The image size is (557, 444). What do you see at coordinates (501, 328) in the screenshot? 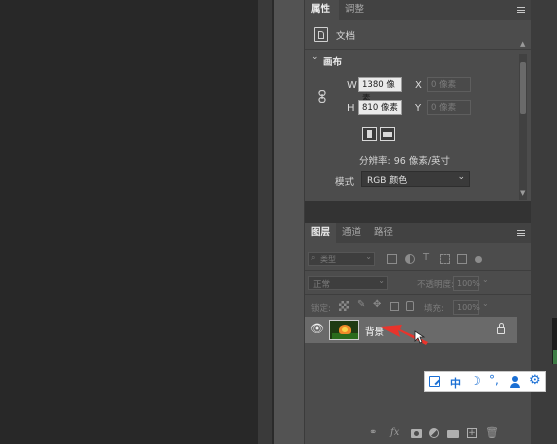
I see `layer-lock-icon` at bounding box center [501, 328].